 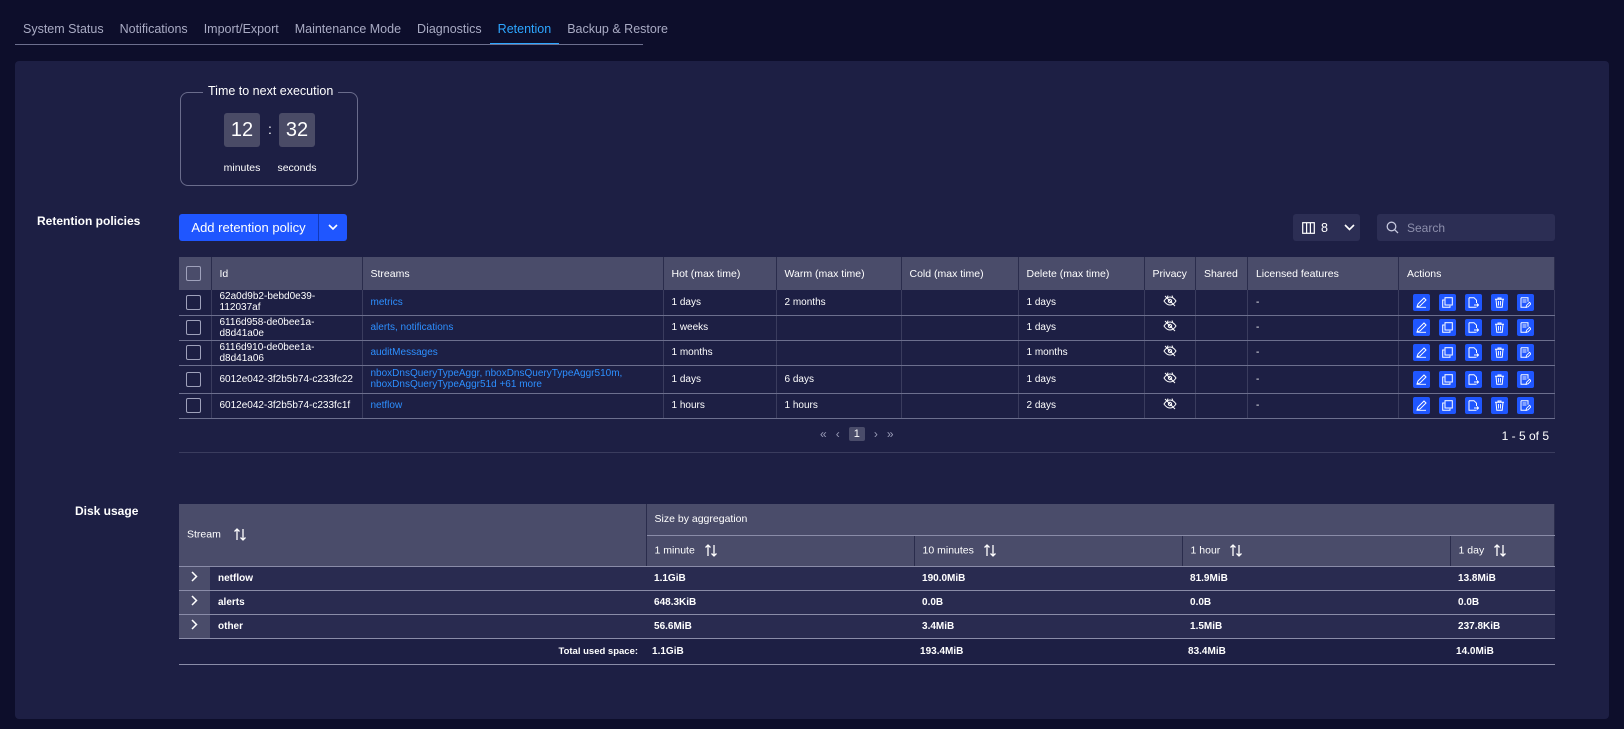 I want to click on stream-link: alerts, notifications, so click(x=513, y=327).